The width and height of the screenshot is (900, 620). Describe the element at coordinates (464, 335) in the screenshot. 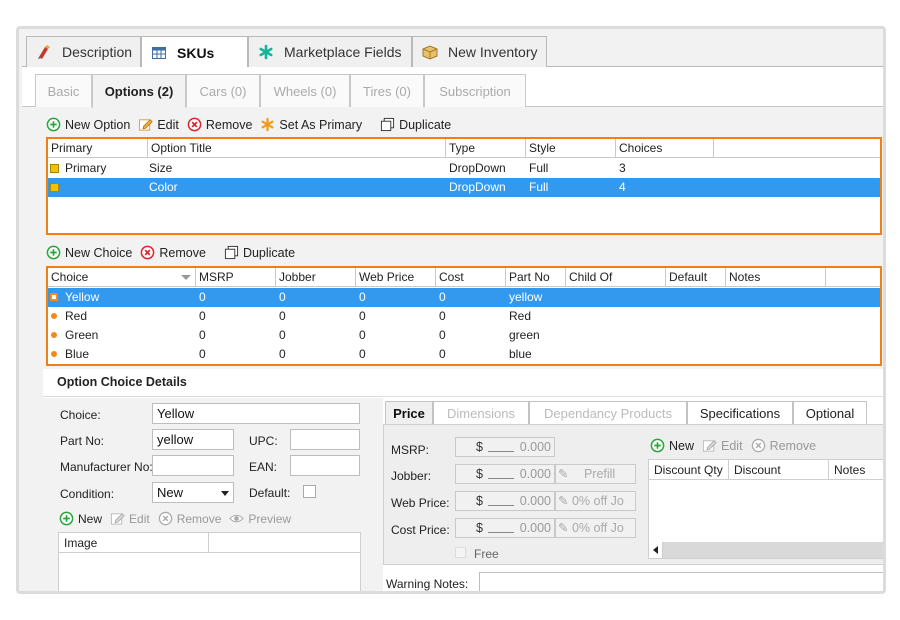

I see `table-row: Green 0 0 0 0 green` at that location.